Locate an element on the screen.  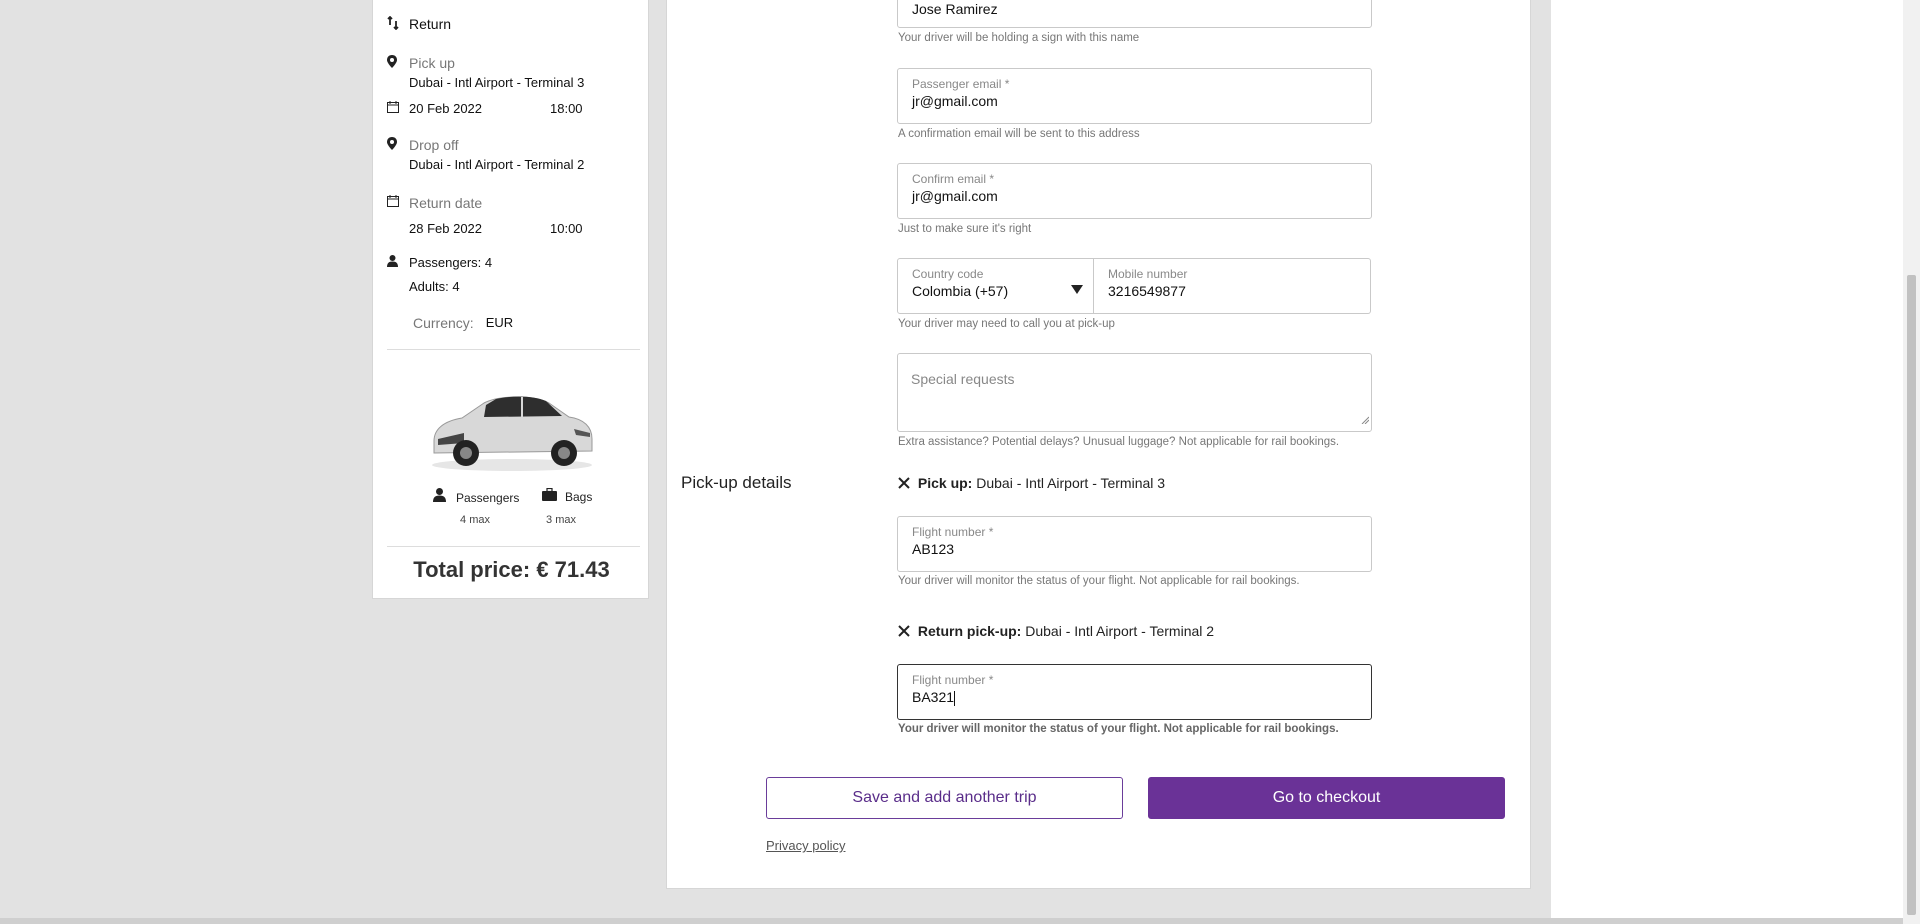
passenger-email-value: jr@gmail.com is located at coordinates (955, 101).